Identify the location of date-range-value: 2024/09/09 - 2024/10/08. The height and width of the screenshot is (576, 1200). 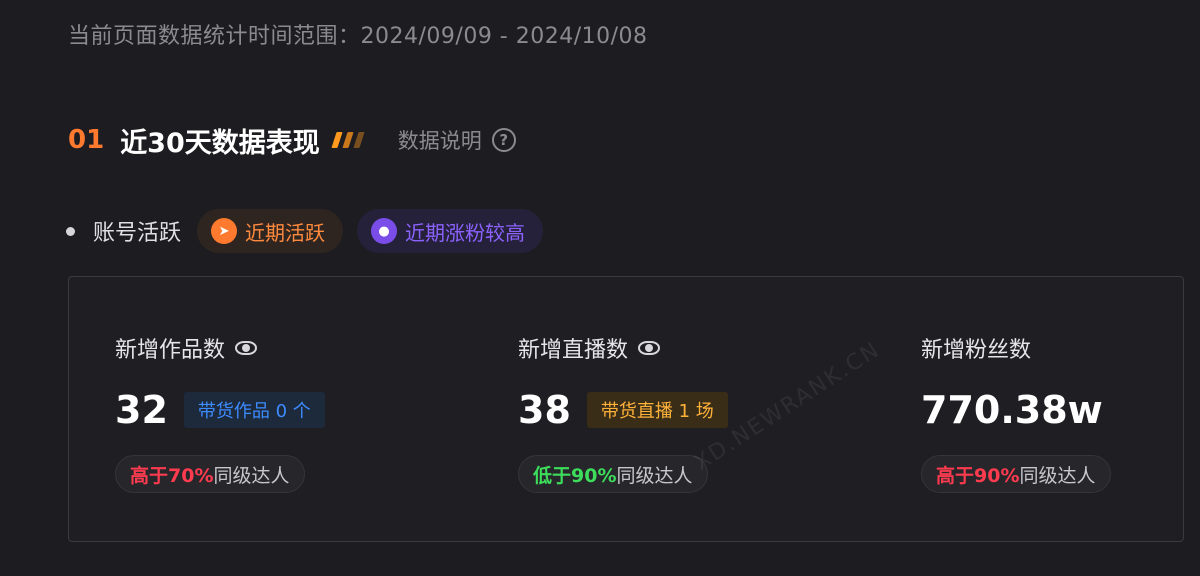
(504, 36).